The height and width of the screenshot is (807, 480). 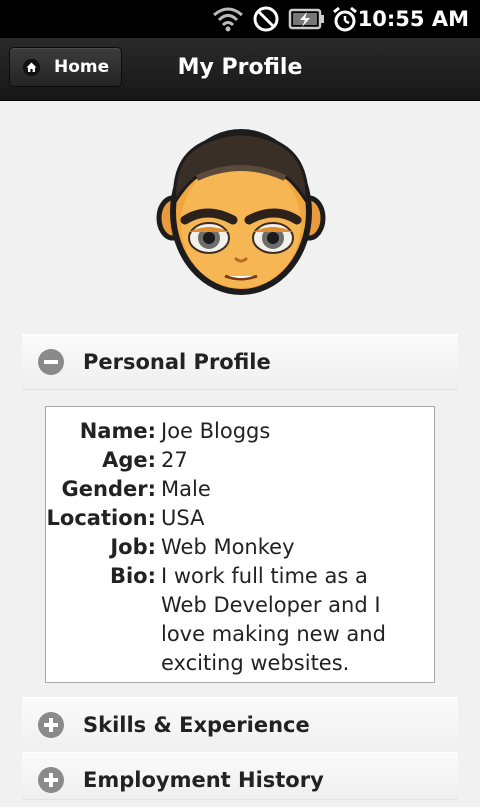 I want to click on skills-experience-title: Skills & Experience, so click(x=196, y=725).